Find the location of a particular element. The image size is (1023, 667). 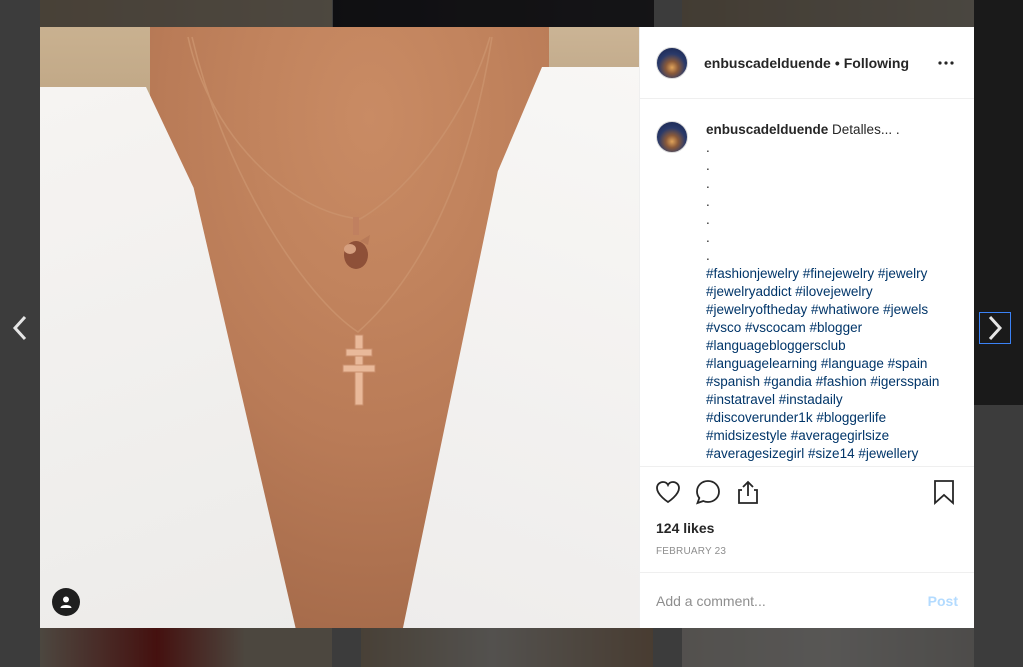

comment-button is located at coordinates (708, 492).